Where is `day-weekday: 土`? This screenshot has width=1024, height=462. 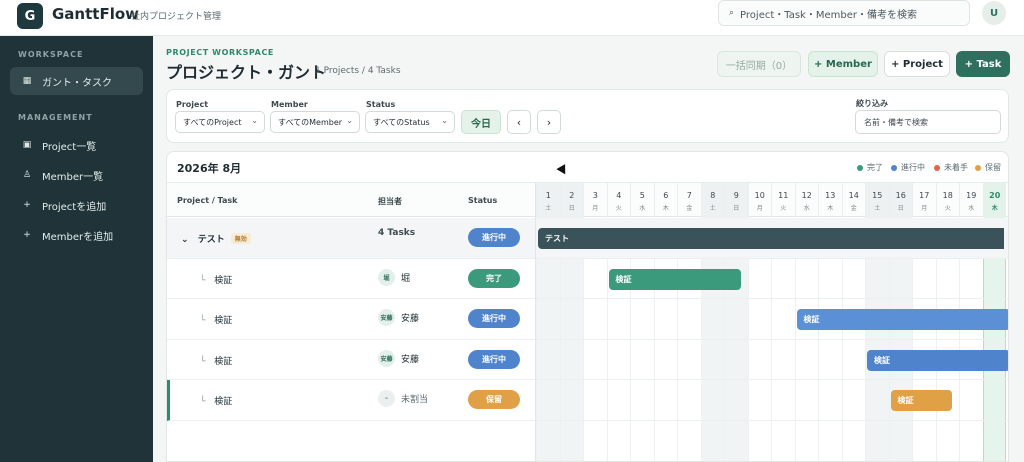
day-weekday: 土 is located at coordinates (548, 208).